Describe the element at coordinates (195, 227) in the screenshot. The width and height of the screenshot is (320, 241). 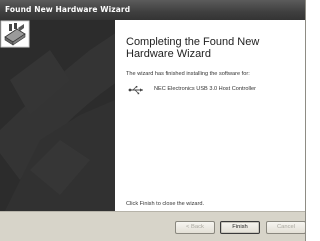
I see `back-button: < Back` at that location.